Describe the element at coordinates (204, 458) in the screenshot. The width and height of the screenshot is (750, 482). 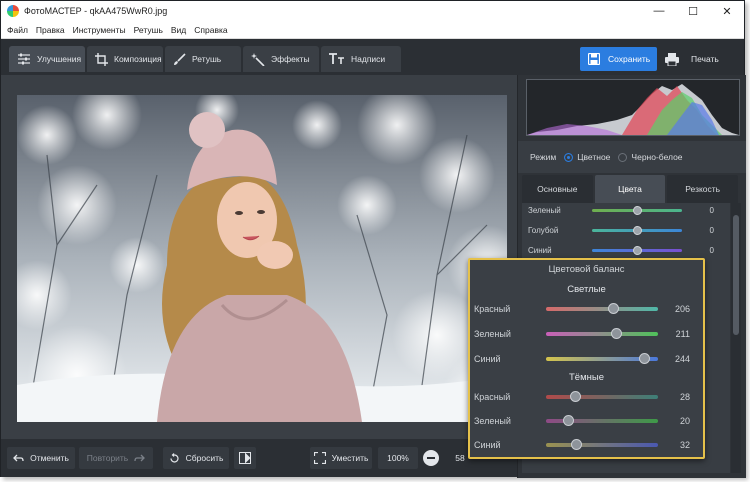
I see `reset-label: Сбросить` at that location.